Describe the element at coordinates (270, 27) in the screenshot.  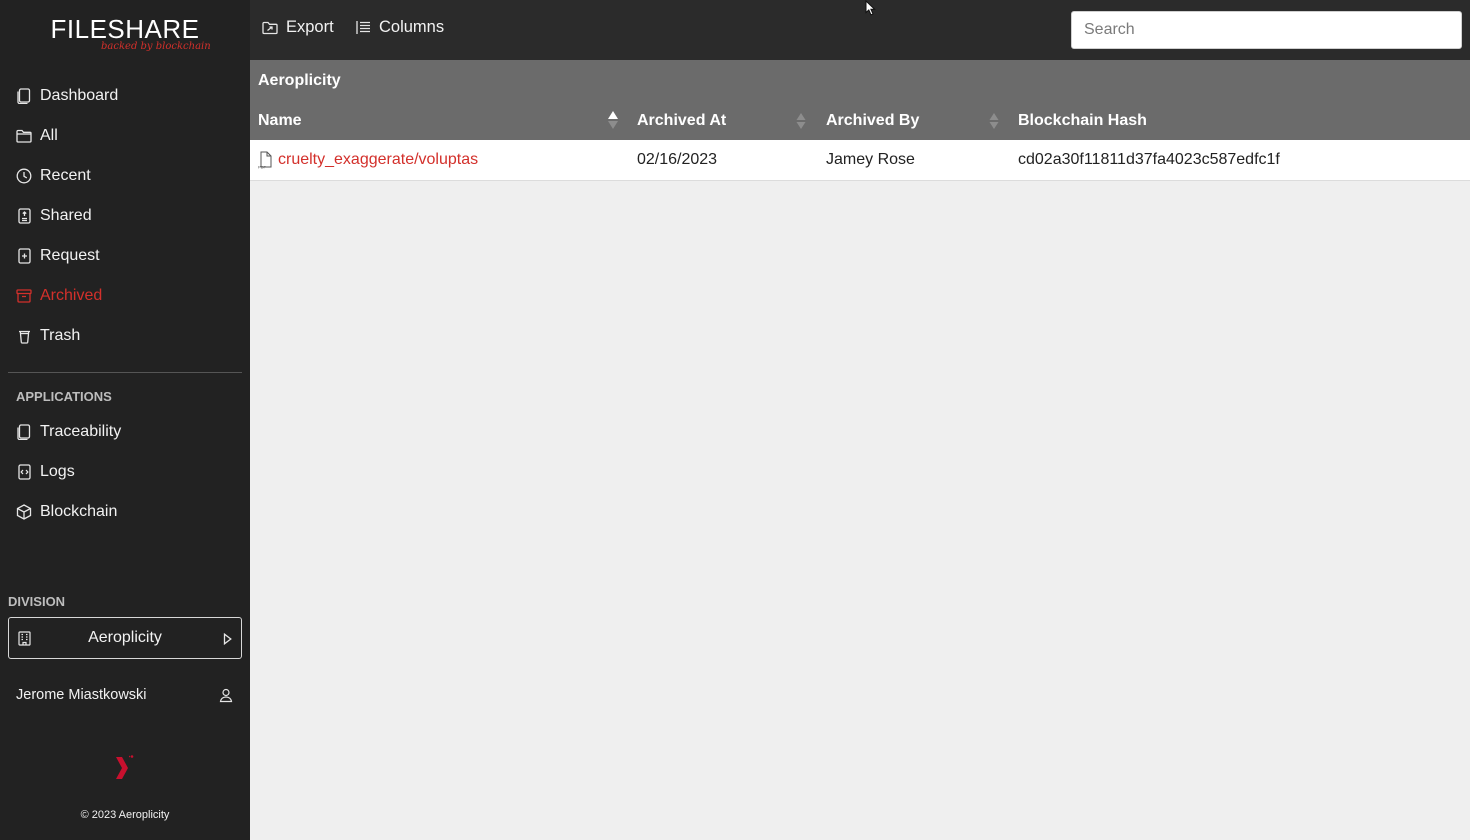
I see `export-folder-icon` at that location.